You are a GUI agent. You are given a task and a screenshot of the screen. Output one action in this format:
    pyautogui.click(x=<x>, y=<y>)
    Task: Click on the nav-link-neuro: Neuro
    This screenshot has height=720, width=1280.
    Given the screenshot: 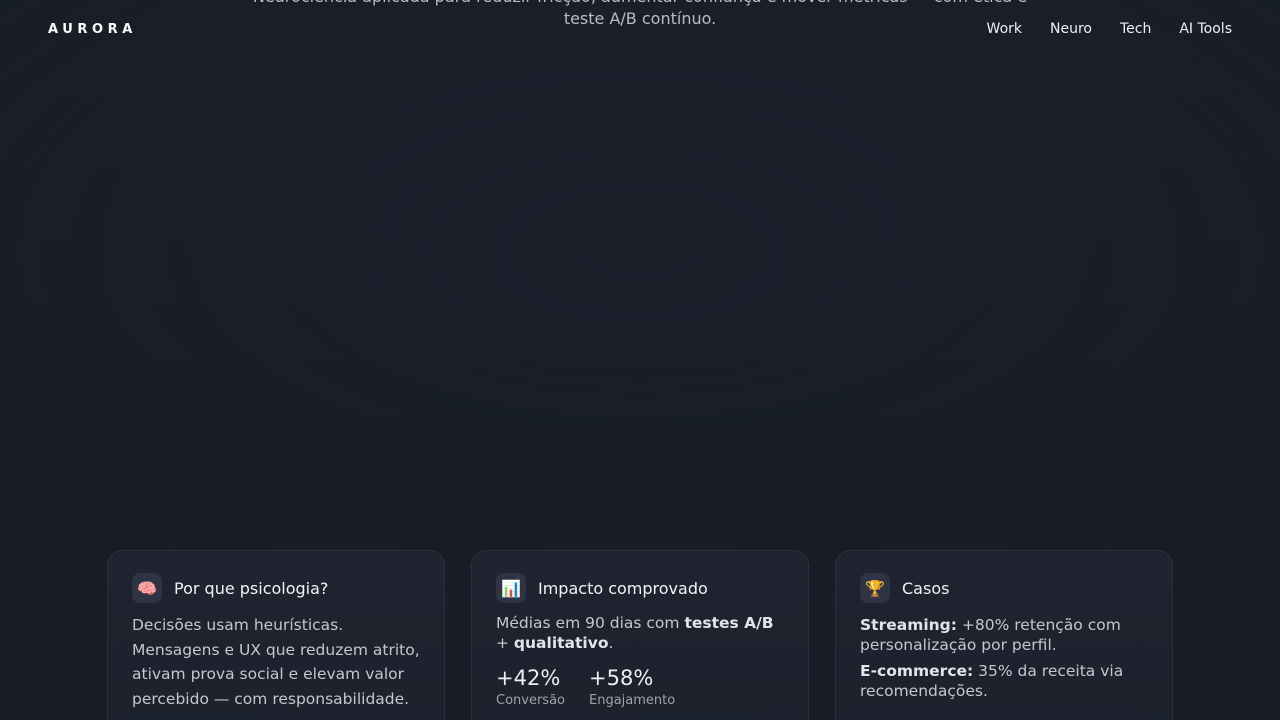 What is the action you would take?
    pyautogui.click(x=1071, y=29)
    